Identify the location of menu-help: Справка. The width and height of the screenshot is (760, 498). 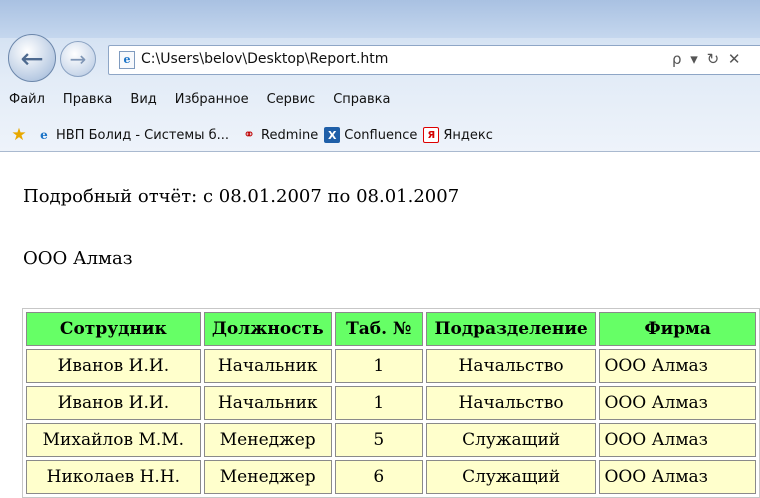
(361, 102).